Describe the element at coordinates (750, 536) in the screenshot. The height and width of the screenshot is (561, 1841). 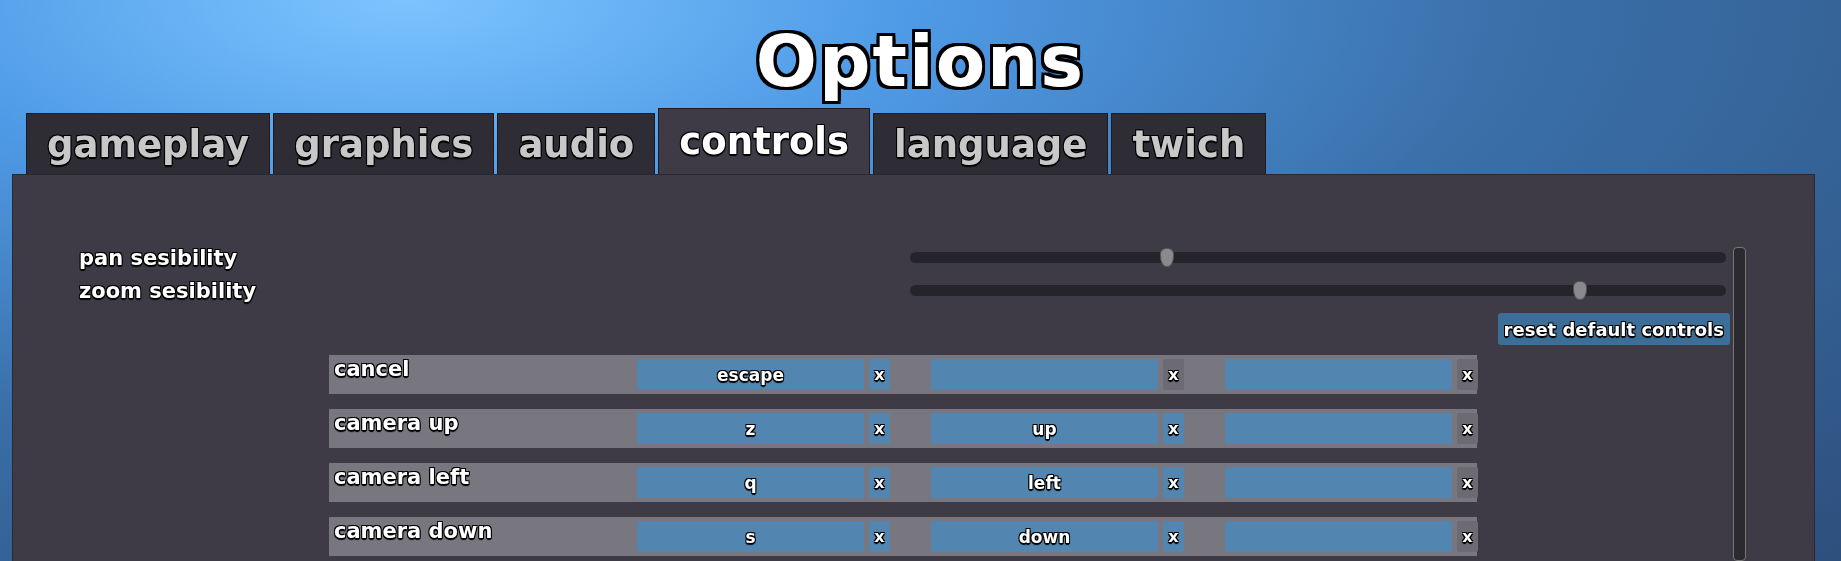
I see `key-field: s` at that location.